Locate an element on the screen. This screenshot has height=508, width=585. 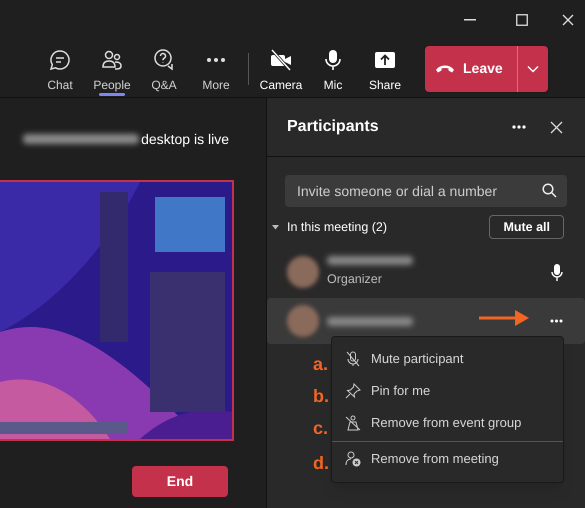
annotation-label: c. is located at coordinates (321, 428).